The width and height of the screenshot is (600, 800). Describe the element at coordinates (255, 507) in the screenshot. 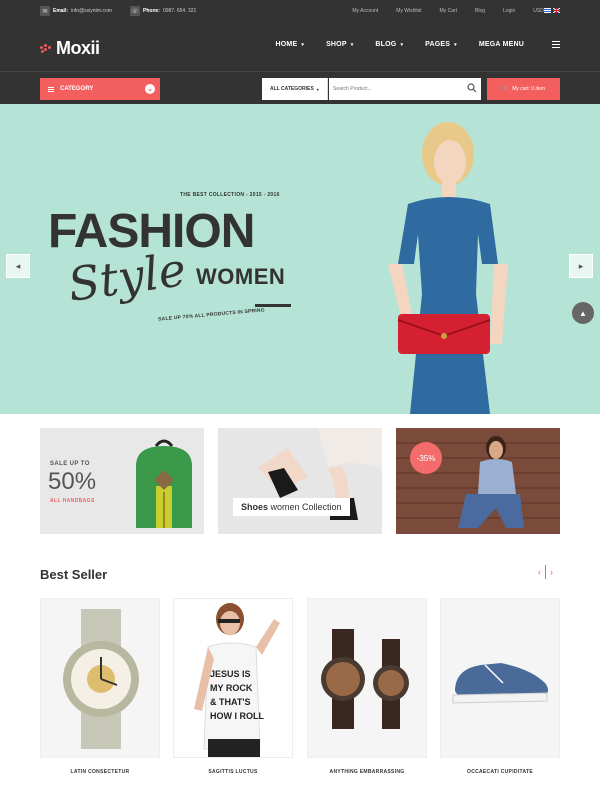

I see `banner-shoes-bold: Shoes` at that location.